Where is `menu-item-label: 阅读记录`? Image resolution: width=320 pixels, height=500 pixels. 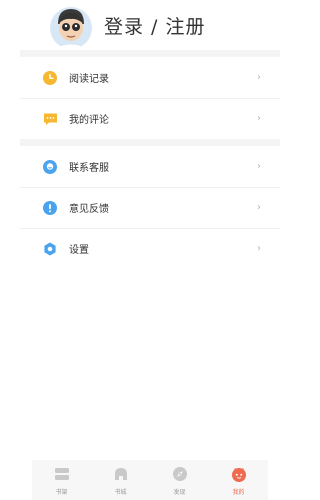
menu-item-label: 阅读记录 is located at coordinates (89, 79).